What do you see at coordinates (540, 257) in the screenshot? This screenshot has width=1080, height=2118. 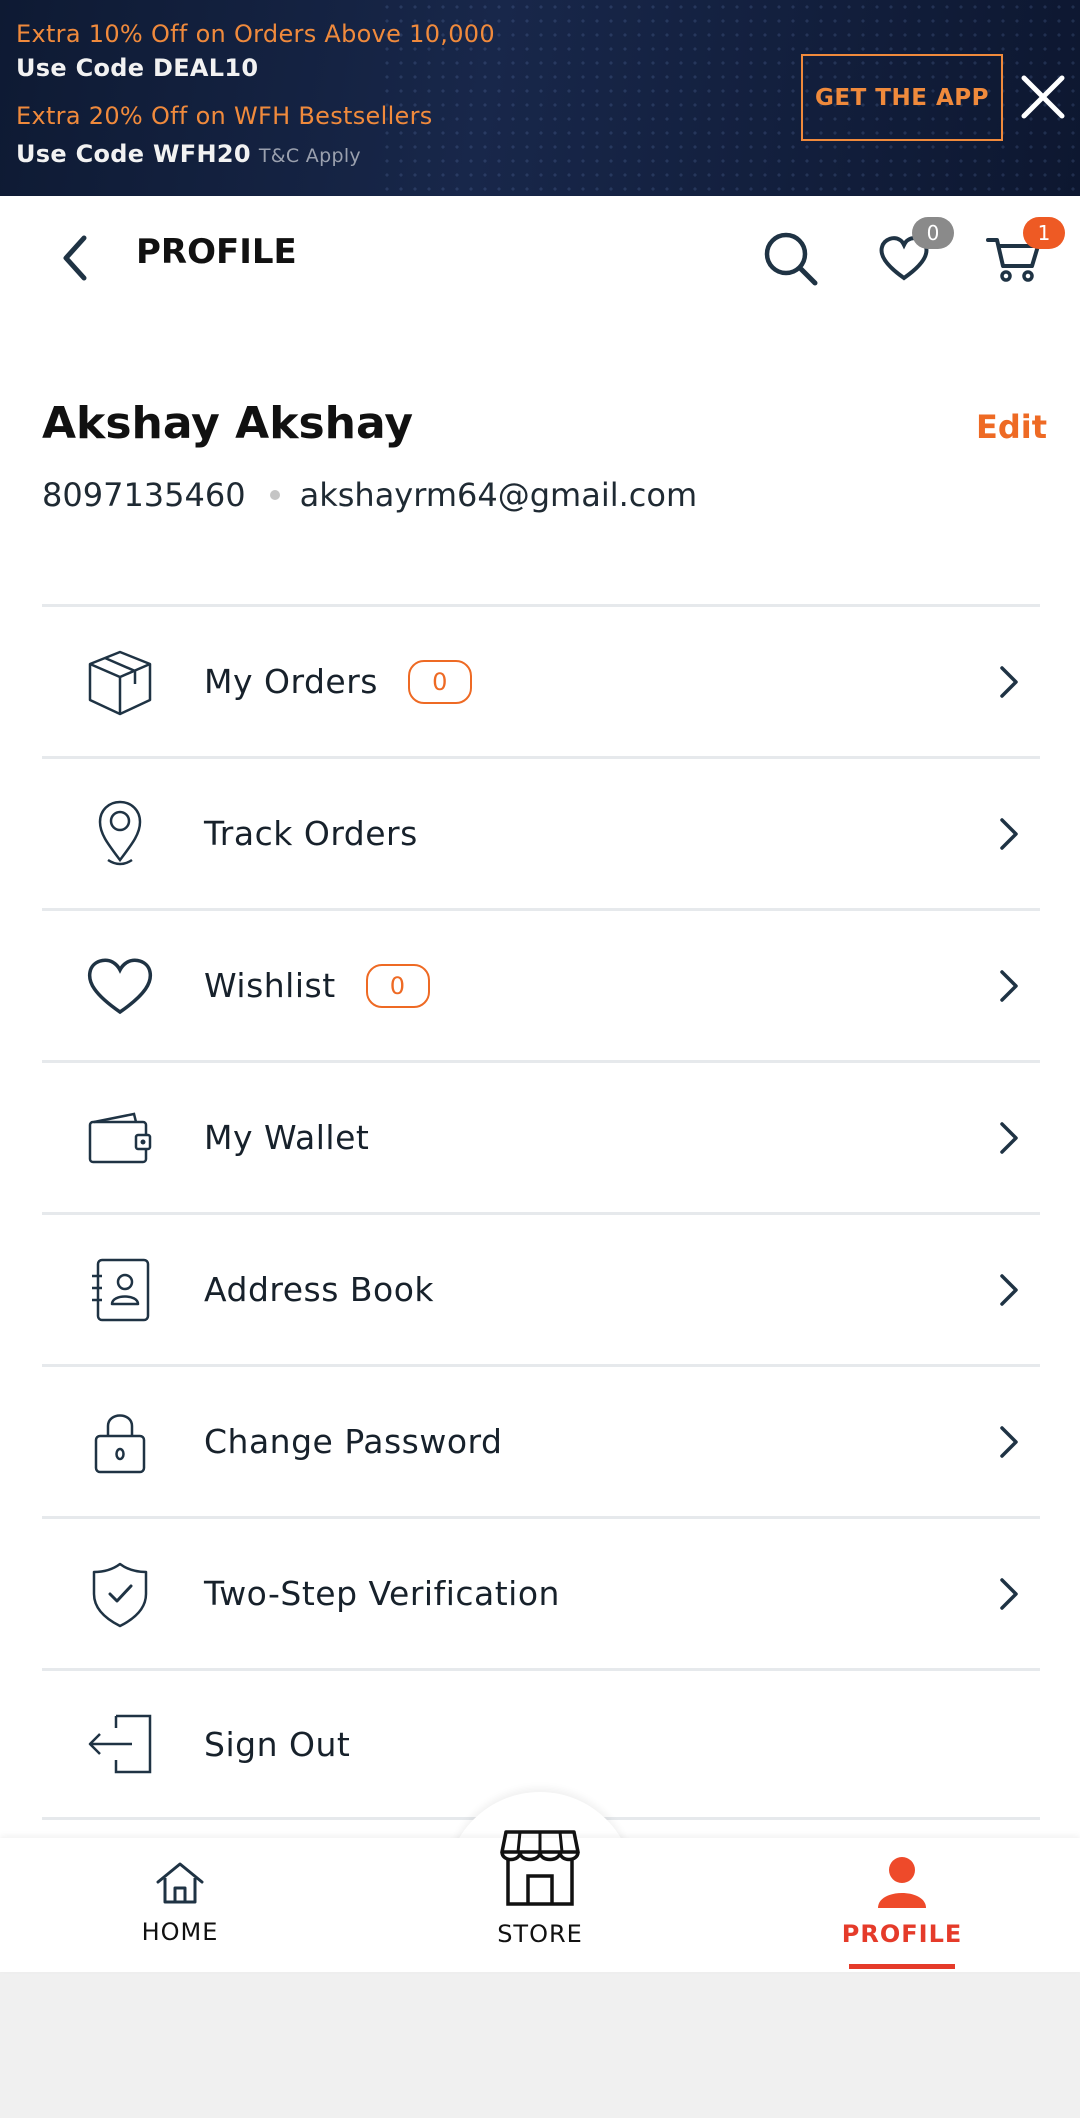 I see `top-header: PROFILE` at bounding box center [540, 257].